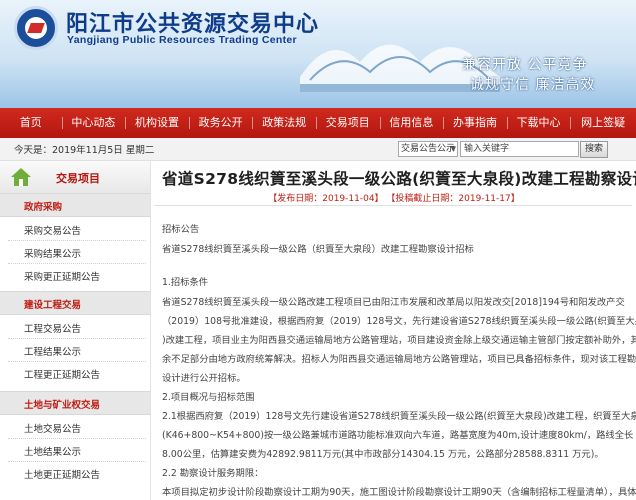  Describe the element at coordinates (75, 403) in the screenshot. I see `sidebar-section-land: 土地与矿业权交易` at that location.